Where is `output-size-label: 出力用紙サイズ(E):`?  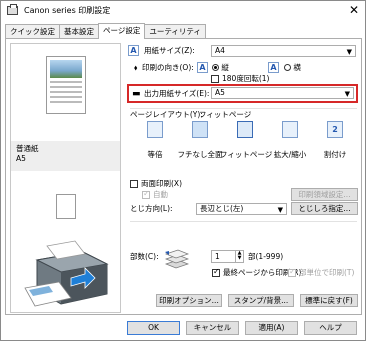
output-size-label: 出力用紙サイズ(E): is located at coordinates (177, 93).